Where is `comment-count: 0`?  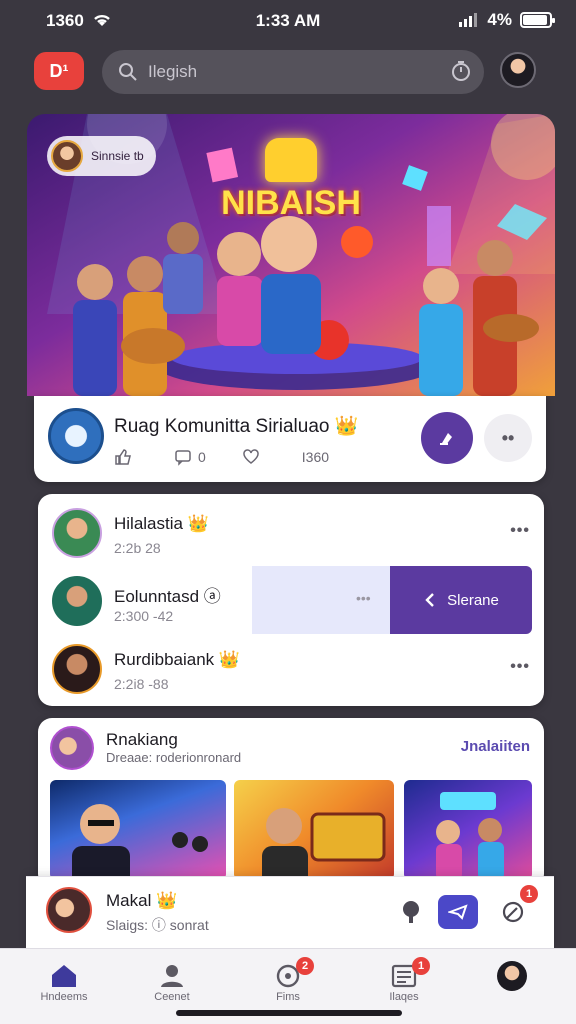
comment-count: 0 is located at coordinates (202, 457).